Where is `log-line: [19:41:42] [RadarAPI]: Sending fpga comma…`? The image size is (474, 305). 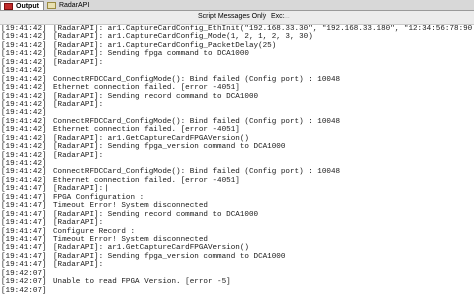 log-line: [19:41:42] [RadarAPI]: Sending fpga comma… is located at coordinates (237, 54).